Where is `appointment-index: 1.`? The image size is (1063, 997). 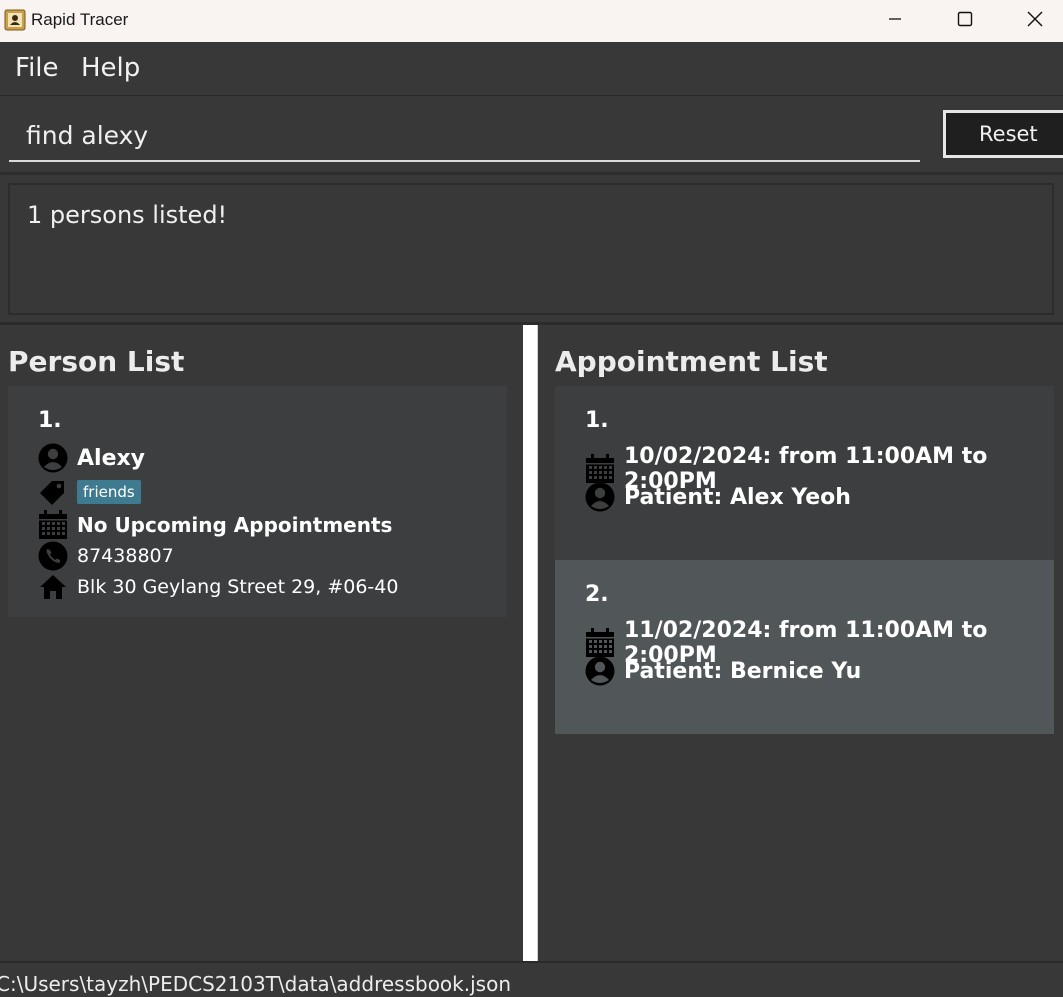 appointment-index: 1. is located at coordinates (597, 420).